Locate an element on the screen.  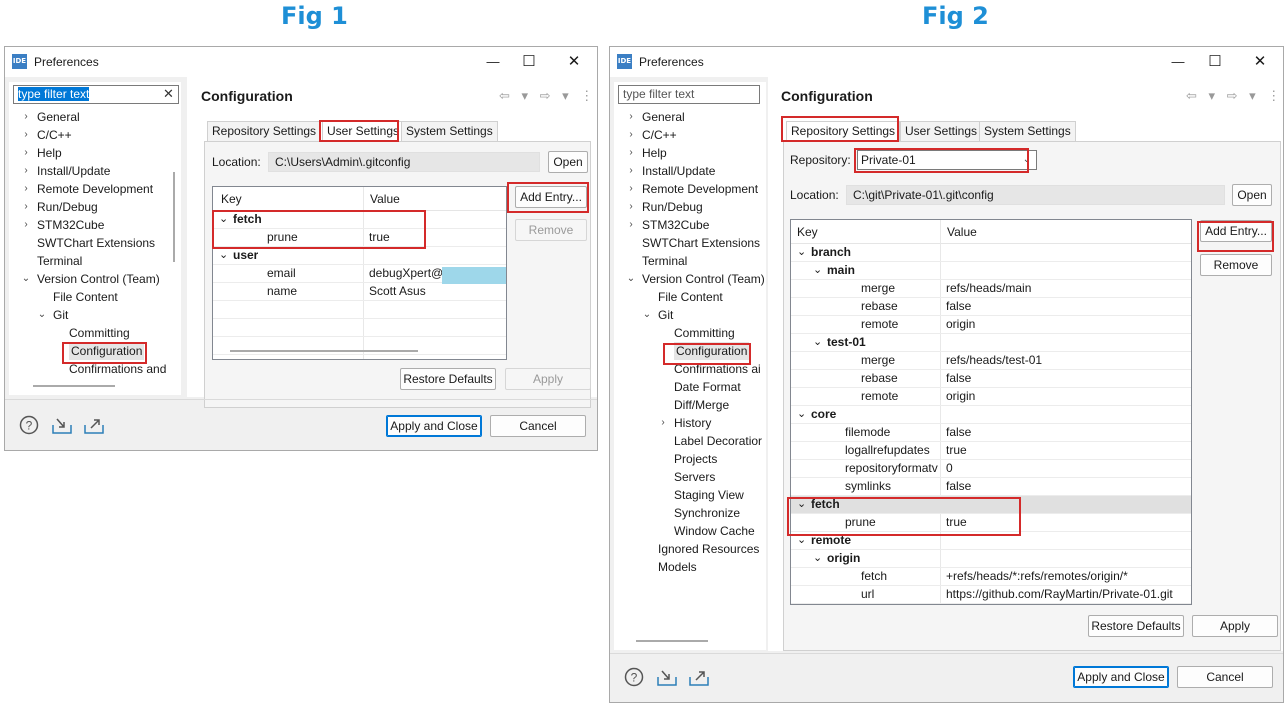
table-row: symlinks false is located at coordinates (991, 487).